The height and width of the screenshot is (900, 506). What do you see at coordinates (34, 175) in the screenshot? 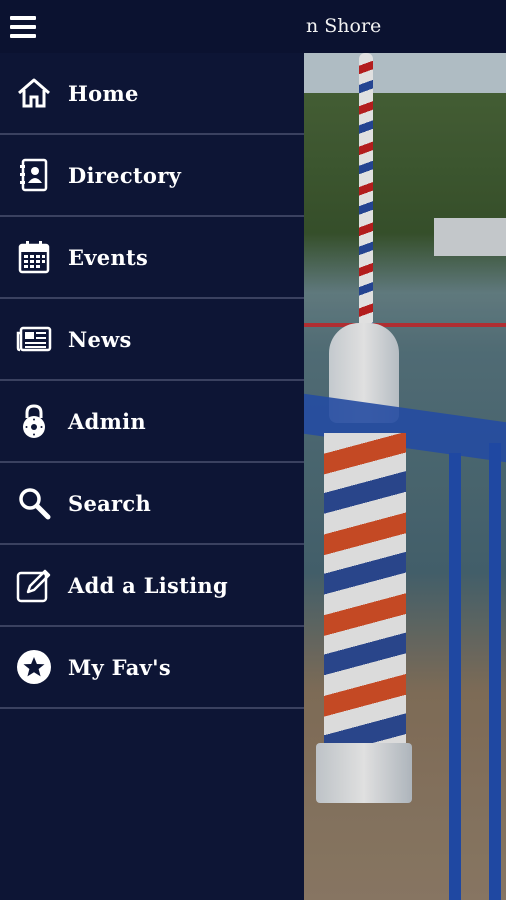
I see `directory-icon` at bounding box center [34, 175].